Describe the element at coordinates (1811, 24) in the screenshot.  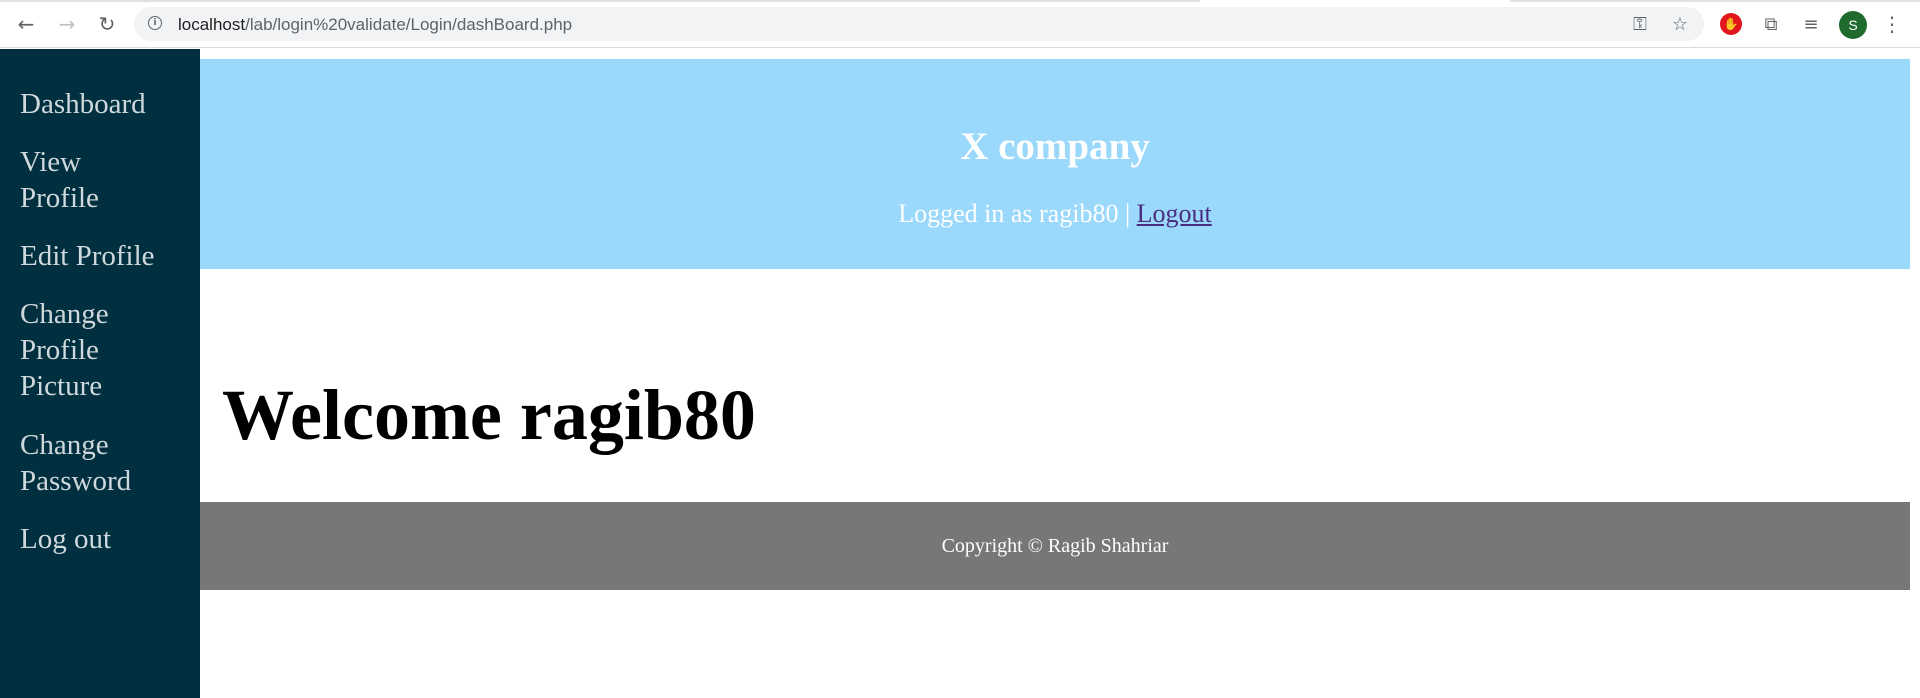
I see `media-queue-icon: ≡` at that location.